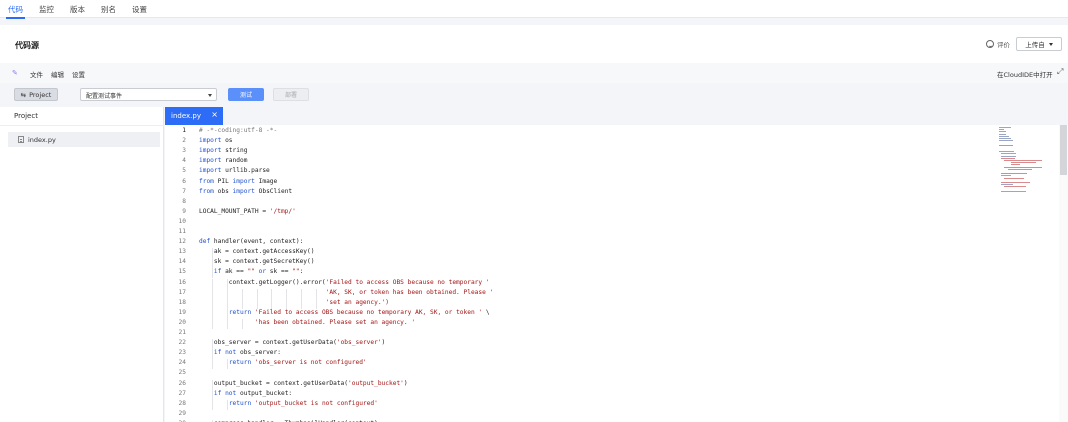 The image size is (1068, 422). What do you see at coordinates (206, 191) in the screenshot?
I see `code-token: from` at bounding box center [206, 191].